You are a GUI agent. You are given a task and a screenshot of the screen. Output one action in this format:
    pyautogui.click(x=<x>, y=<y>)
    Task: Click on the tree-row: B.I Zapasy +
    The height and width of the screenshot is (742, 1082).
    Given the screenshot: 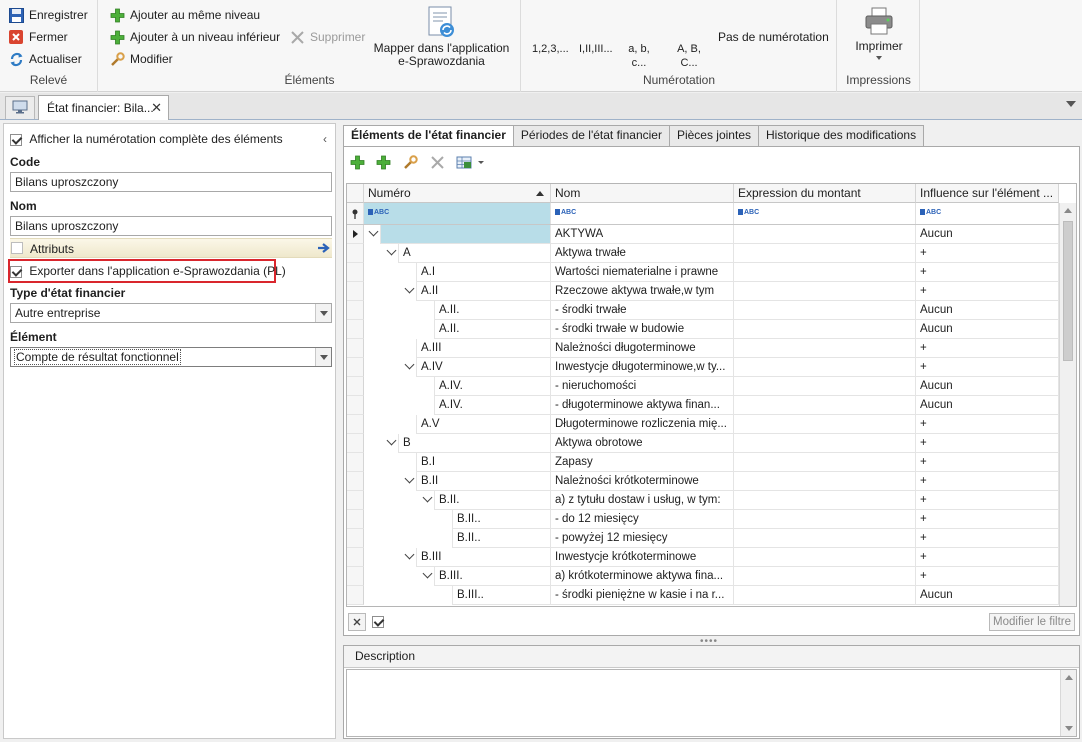 What is the action you would take?
    pyautogui.click(x=703, y=462)
    